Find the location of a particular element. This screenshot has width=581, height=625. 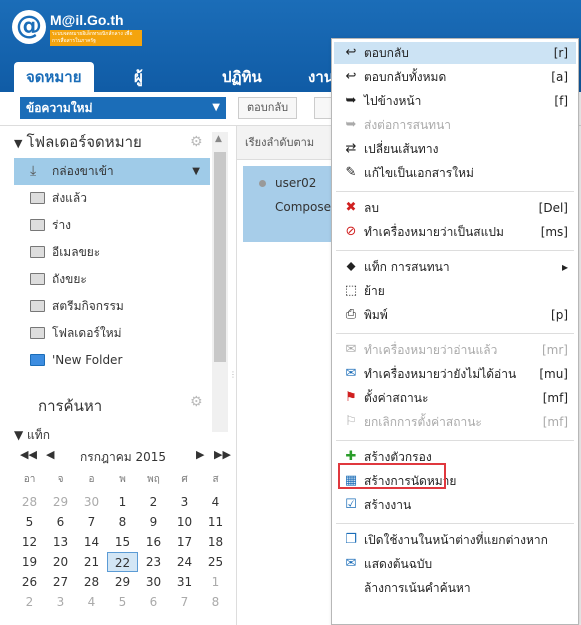

reply-button: ตอบกลับ is located at coordinates (268, 108).